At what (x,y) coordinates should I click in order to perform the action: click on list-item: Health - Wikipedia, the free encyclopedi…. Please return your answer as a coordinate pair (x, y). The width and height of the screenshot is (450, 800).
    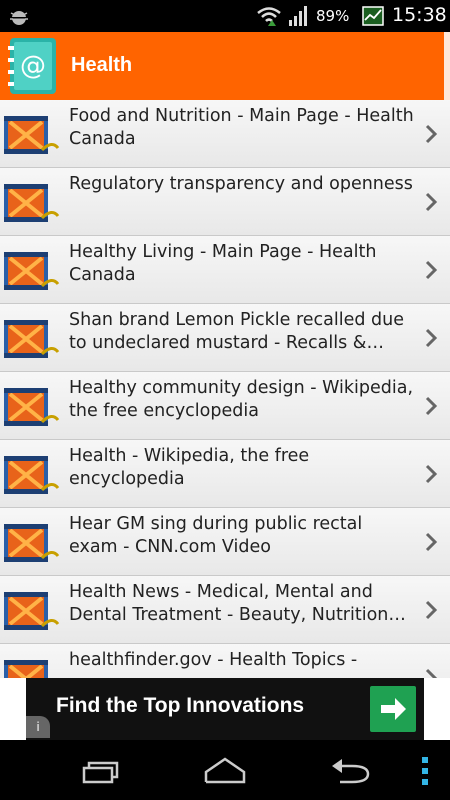
    Looking at the image, I should click on (225, 474).